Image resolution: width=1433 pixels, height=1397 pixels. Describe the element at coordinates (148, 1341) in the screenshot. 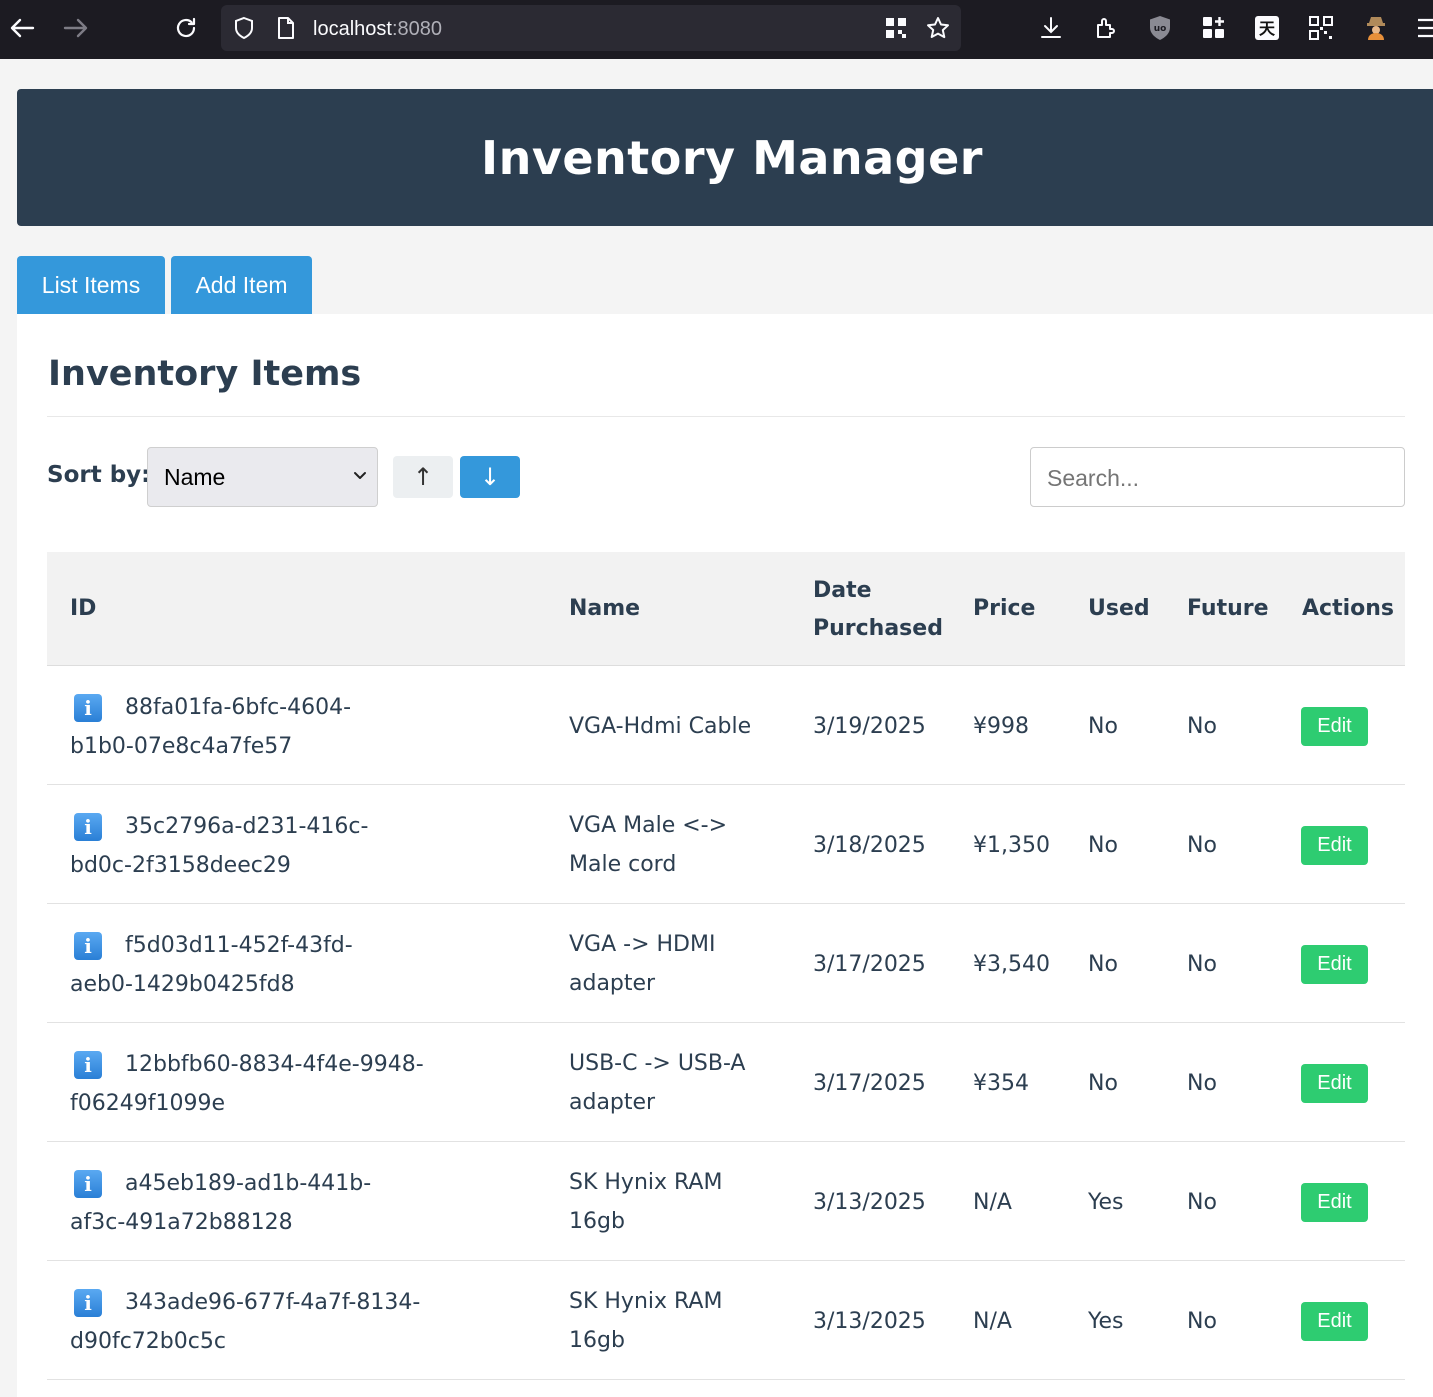

I see `item-id-line2: d90fc72b0c5c` at that location.